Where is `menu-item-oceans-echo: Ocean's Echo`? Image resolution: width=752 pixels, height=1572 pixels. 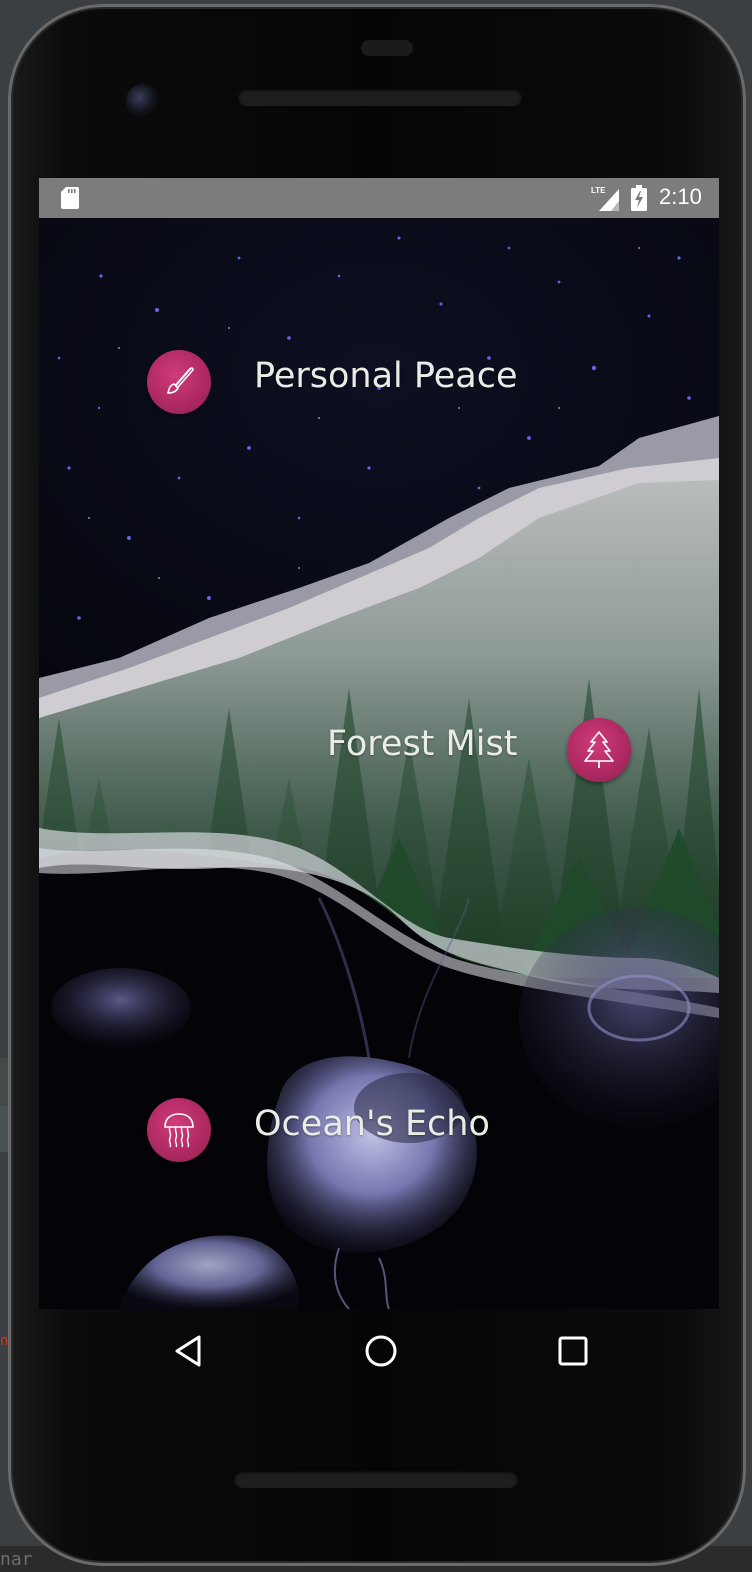
menu-item-oceans-echo: Ocean's Echo is located at coordinates (357, 1133).